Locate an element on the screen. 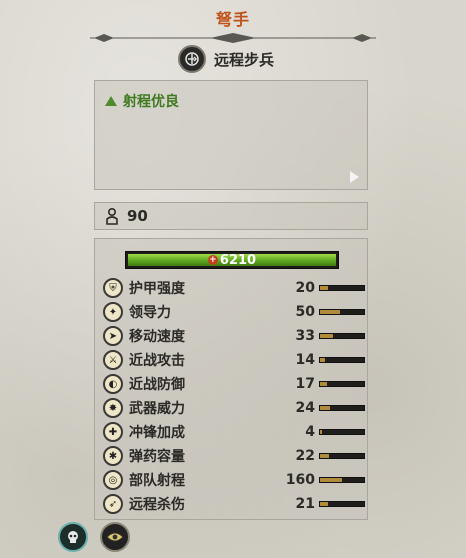  stat-row: ➶ 远程杀伤 21 is located at coordinates (234, 504).